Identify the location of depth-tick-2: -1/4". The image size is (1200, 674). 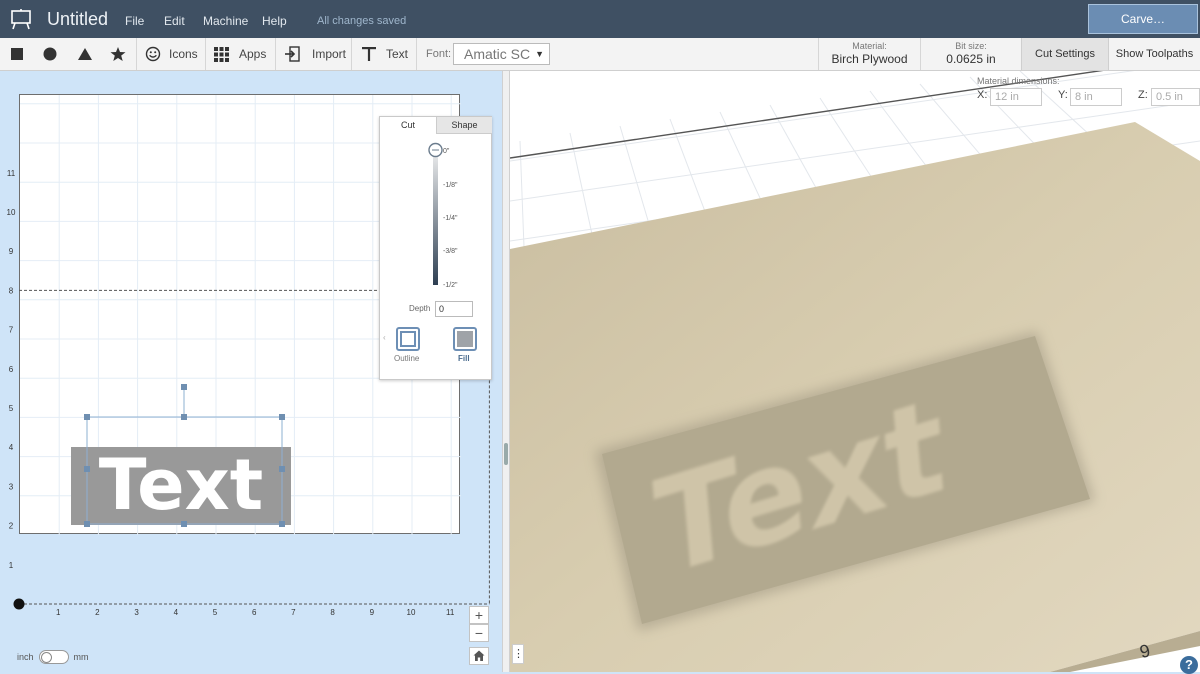
(450, 218).